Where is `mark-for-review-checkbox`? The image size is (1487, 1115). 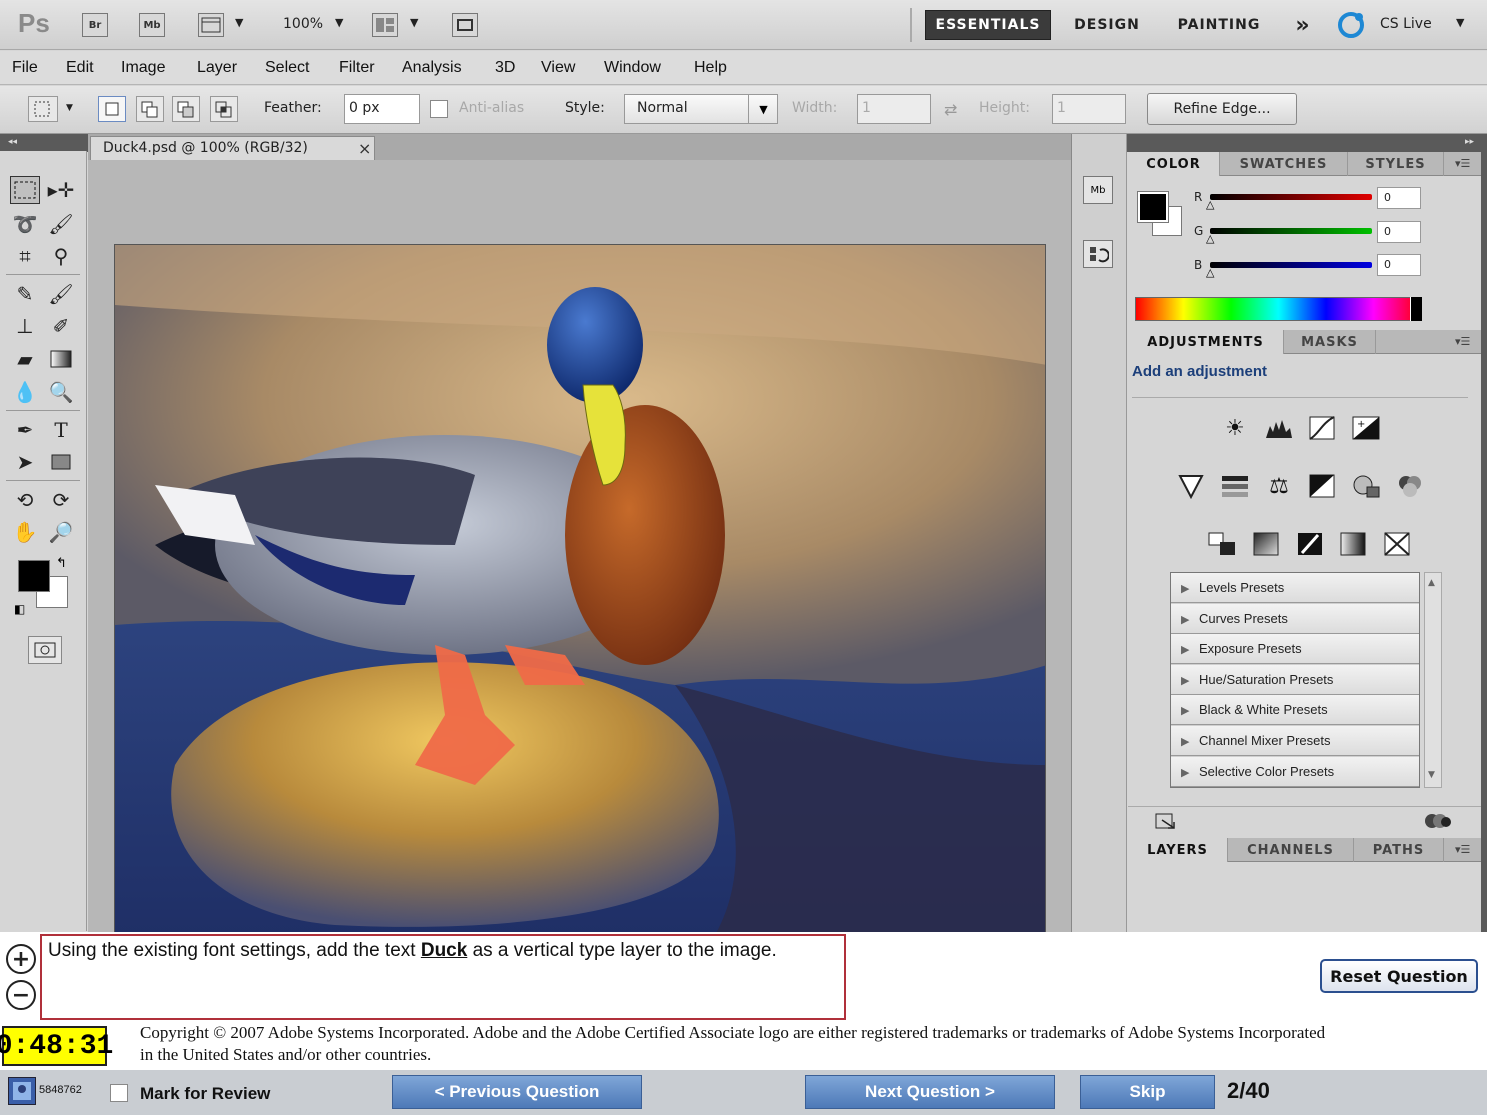 mark-for-review-checkbox is located at coordinates (119, 1093).